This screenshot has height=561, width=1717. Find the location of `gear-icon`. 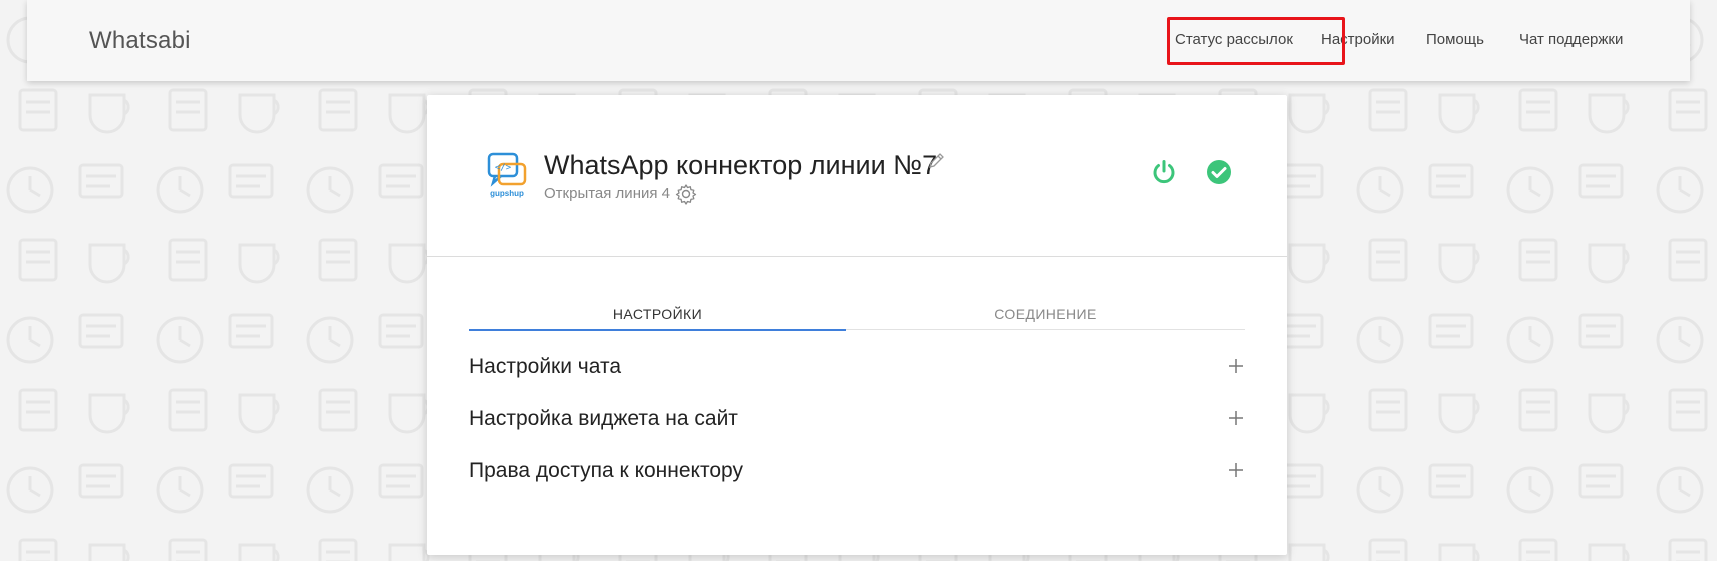

gear-icon is located at coordinates (686, 194).